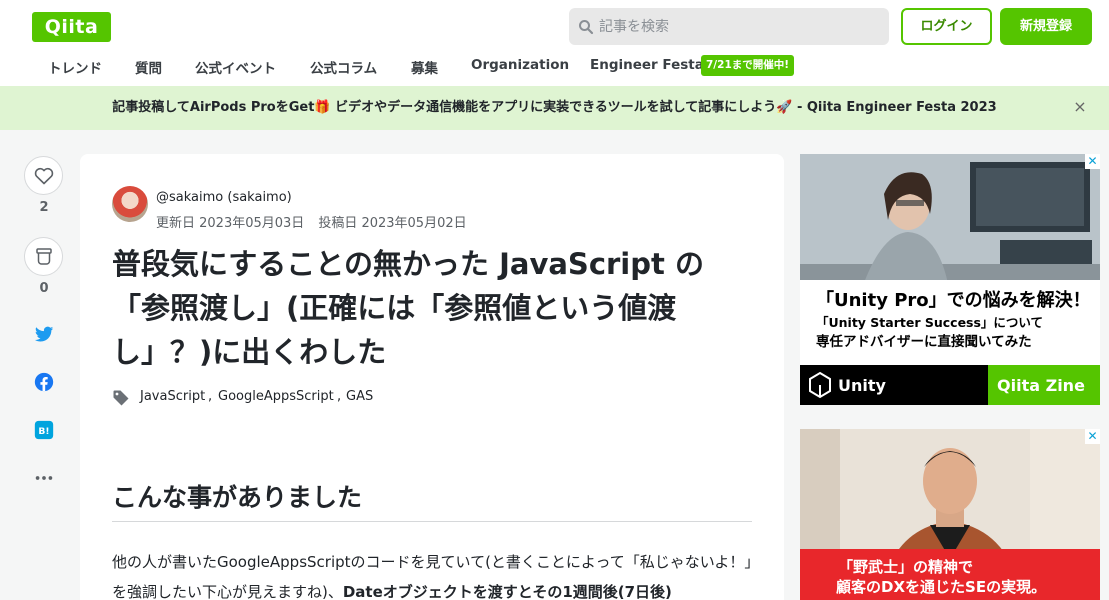 The image size is (1109, 600). Describe the element at coordinates (276, 396) in the screenshot. I see `tag-googleappsscript: GoogleAppsScript` at that location.